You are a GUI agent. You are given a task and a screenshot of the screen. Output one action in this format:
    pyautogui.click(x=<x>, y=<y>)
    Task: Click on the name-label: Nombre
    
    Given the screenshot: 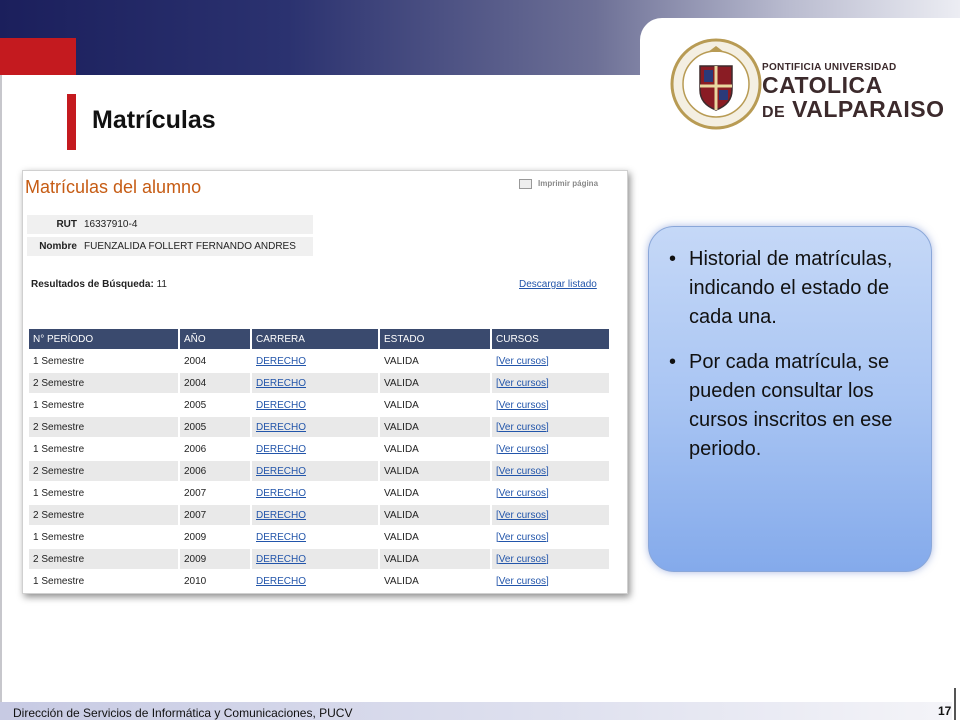 What is the action you would take?
    pyautogui.click(x=58, y=246)
    